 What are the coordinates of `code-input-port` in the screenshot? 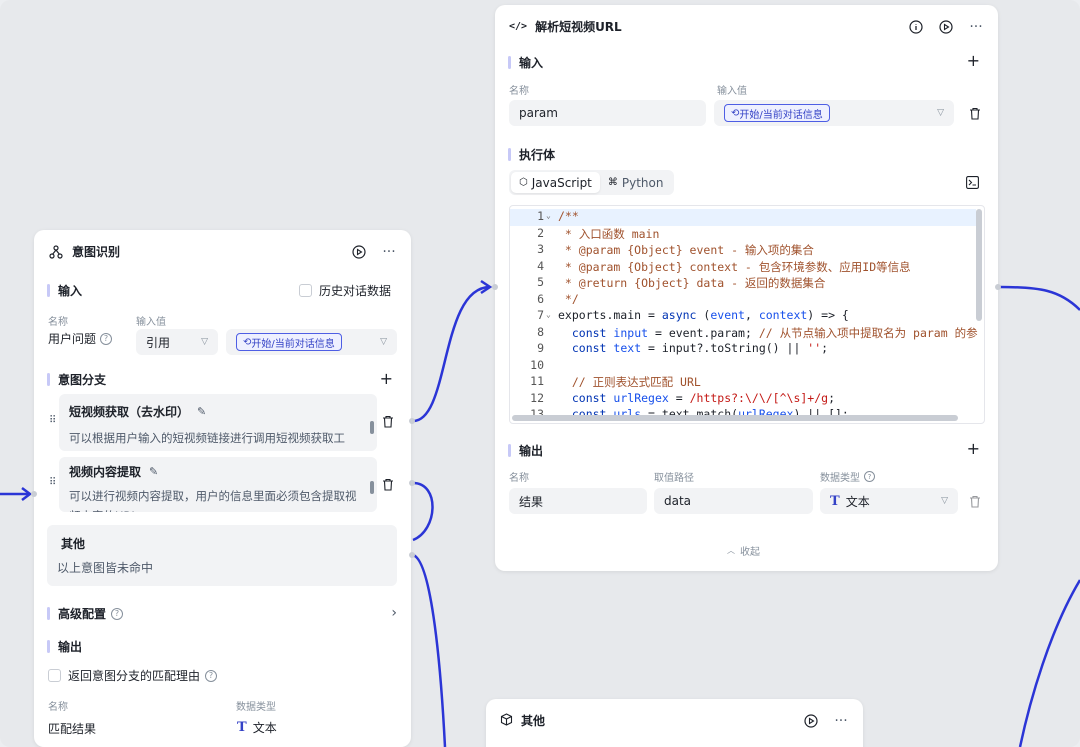 It's located at (495, 287).